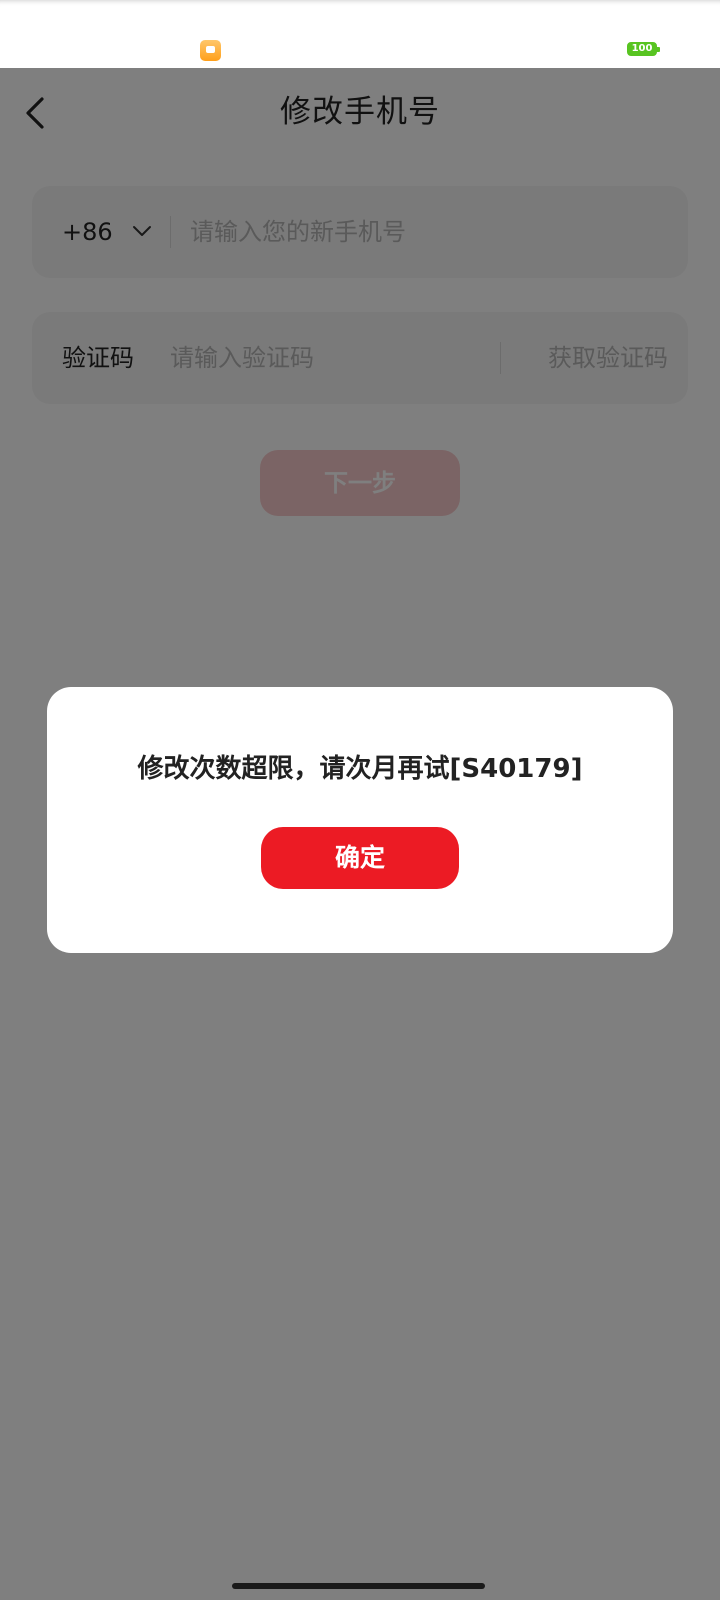  What do you see at coordinates (360, 858) in the screenshot?
I see `confirm-button: 确定` at bounding box center [360, 858].